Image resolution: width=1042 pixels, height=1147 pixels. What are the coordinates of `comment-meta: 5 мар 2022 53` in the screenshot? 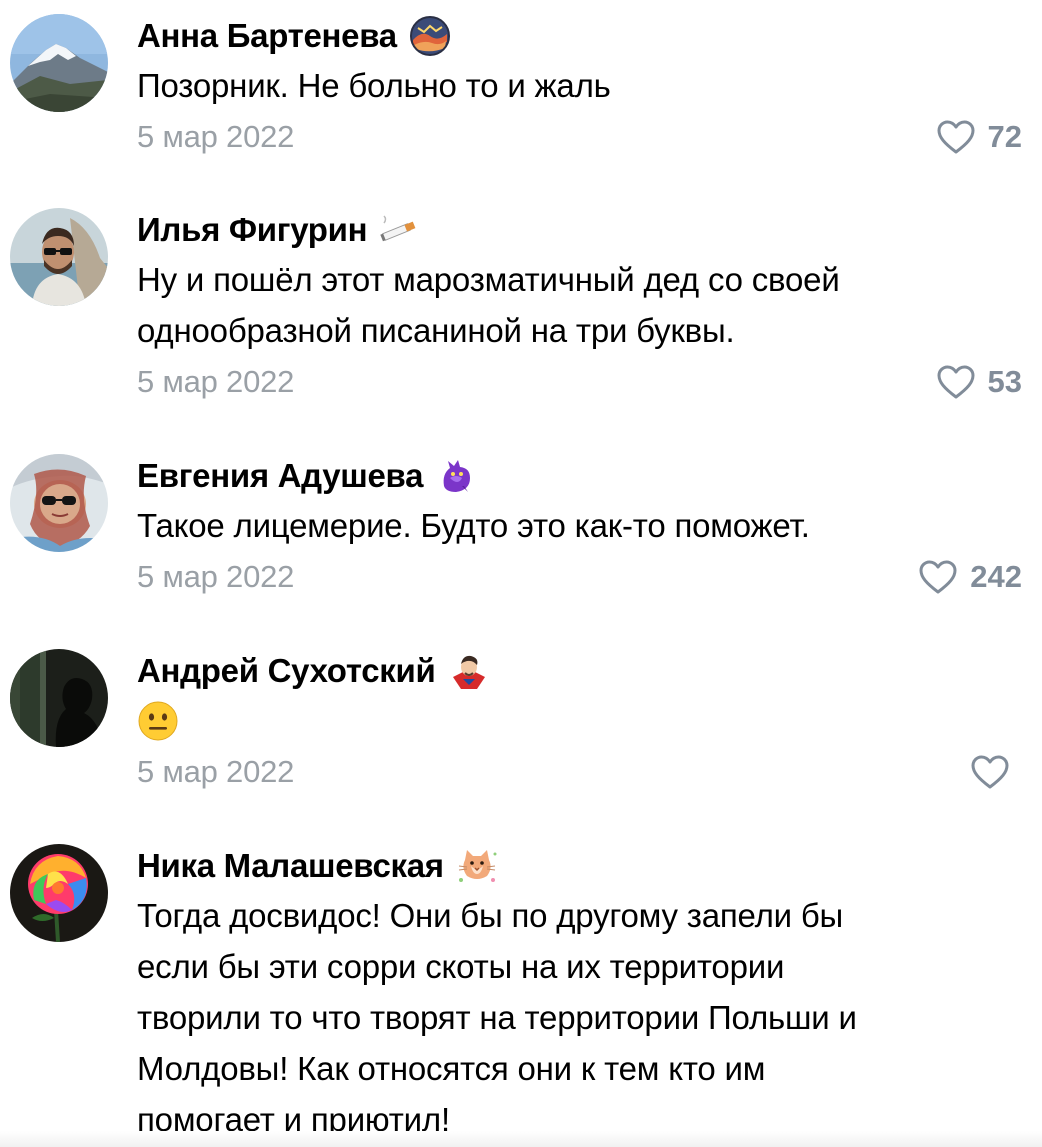 It's located at (579, 382).